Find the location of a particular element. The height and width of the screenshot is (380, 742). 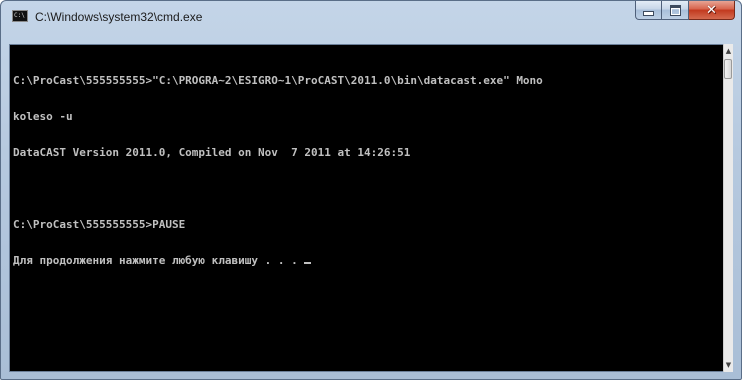

close-icon: ✕ is located at coordinates (711, 10).